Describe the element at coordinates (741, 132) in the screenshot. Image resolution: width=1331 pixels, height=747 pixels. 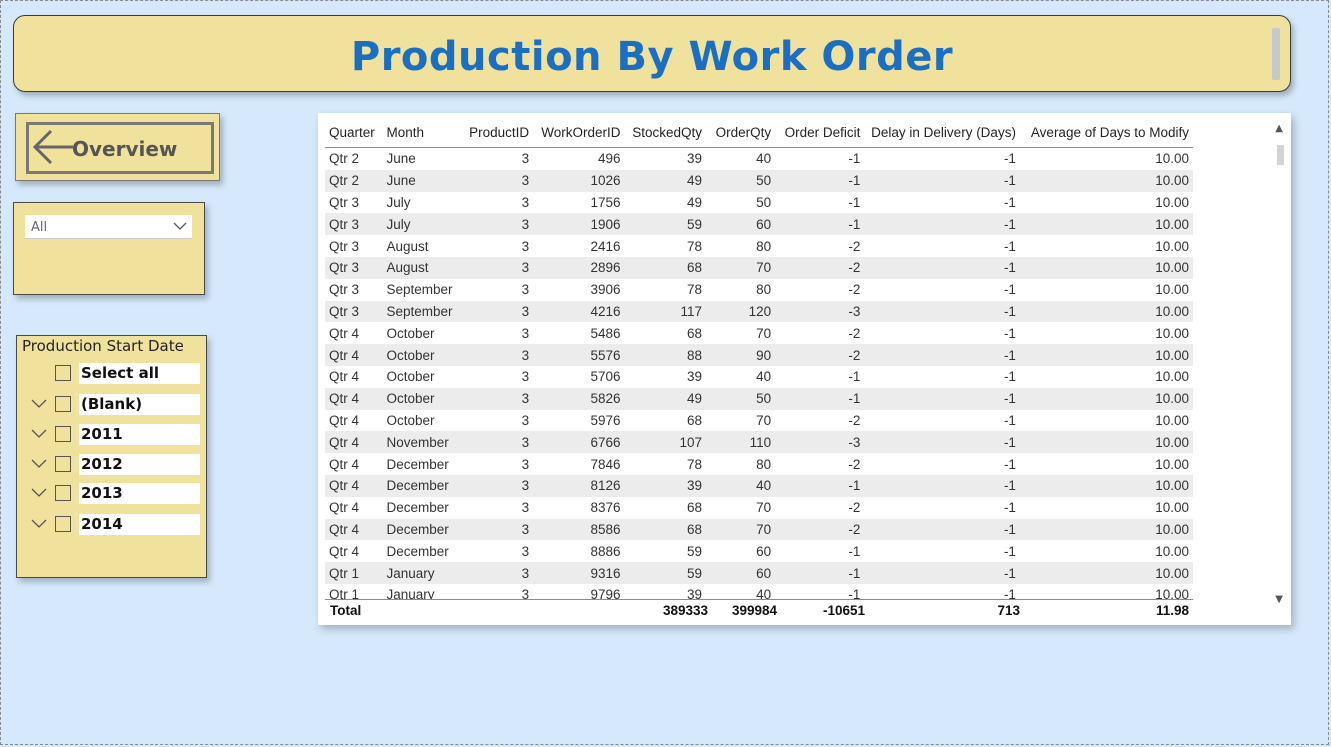
I see `column-header: OrderQty` at that location.